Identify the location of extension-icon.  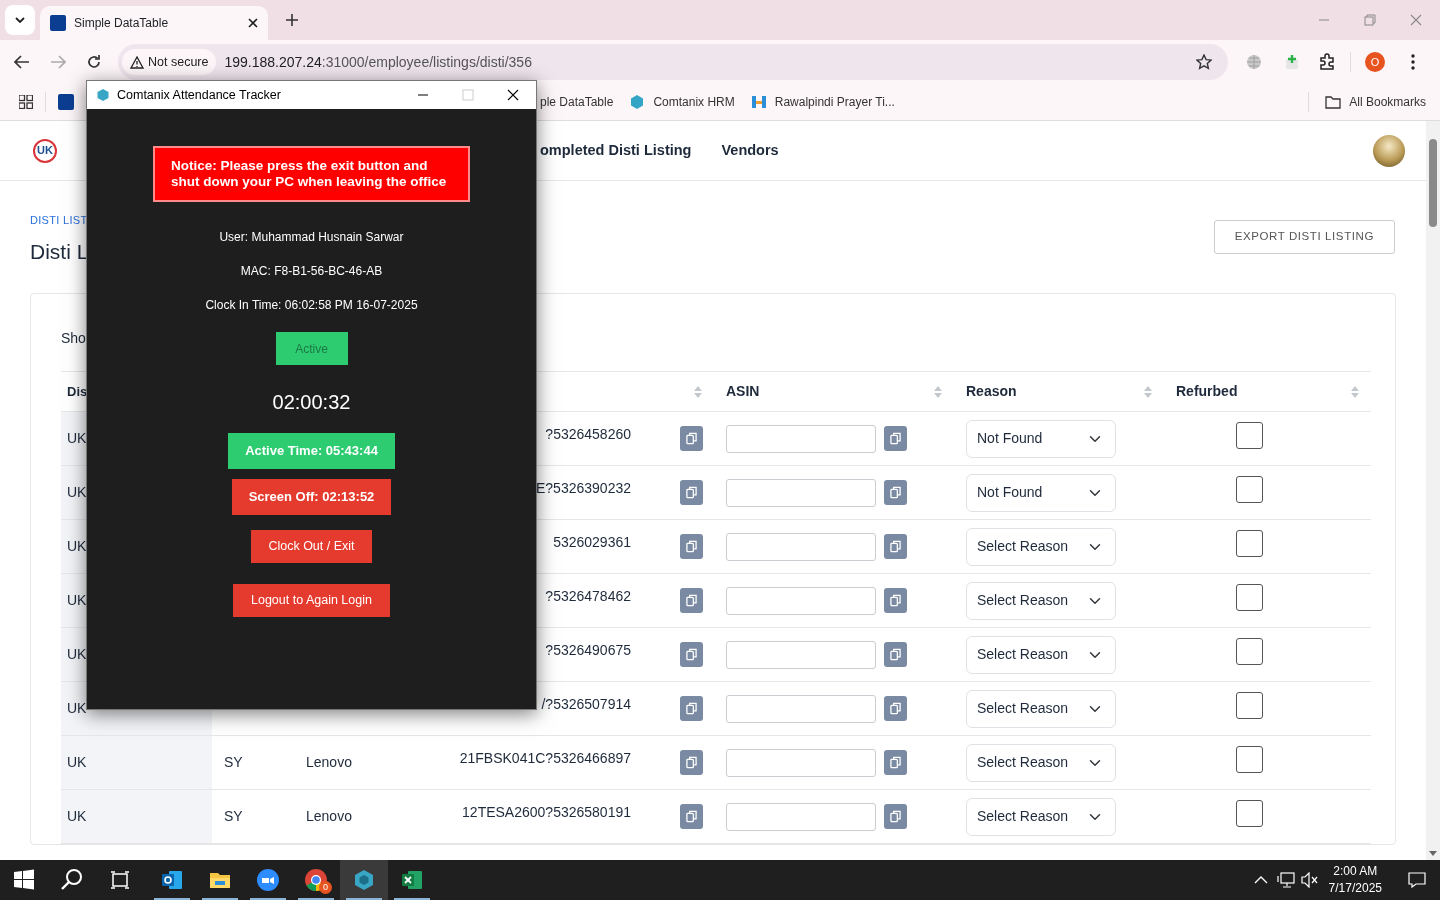
(1292, 62).